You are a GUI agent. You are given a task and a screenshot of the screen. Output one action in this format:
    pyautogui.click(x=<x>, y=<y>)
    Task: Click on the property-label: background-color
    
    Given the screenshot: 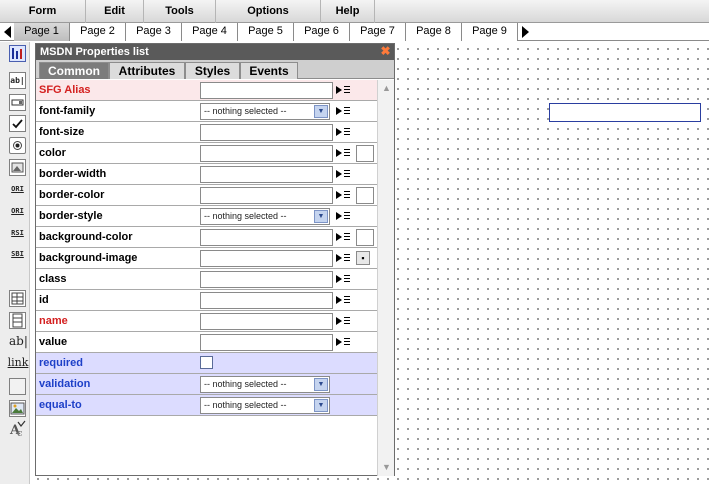 What is the action you would take?
    pyautogui.click(x=86, y=237)
    